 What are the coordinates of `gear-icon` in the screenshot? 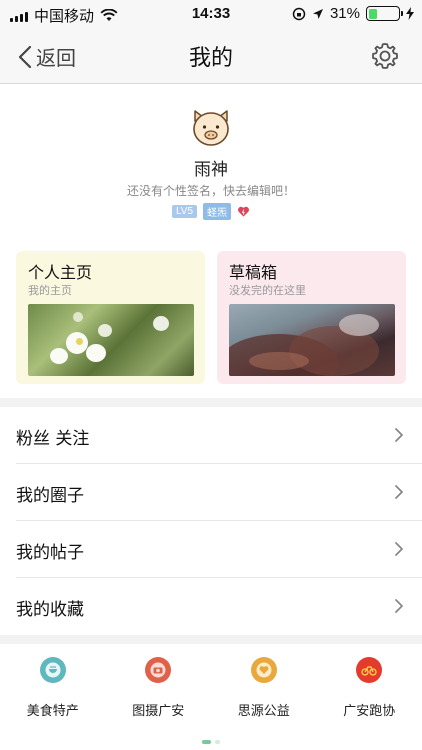 It's located at (385, 56).